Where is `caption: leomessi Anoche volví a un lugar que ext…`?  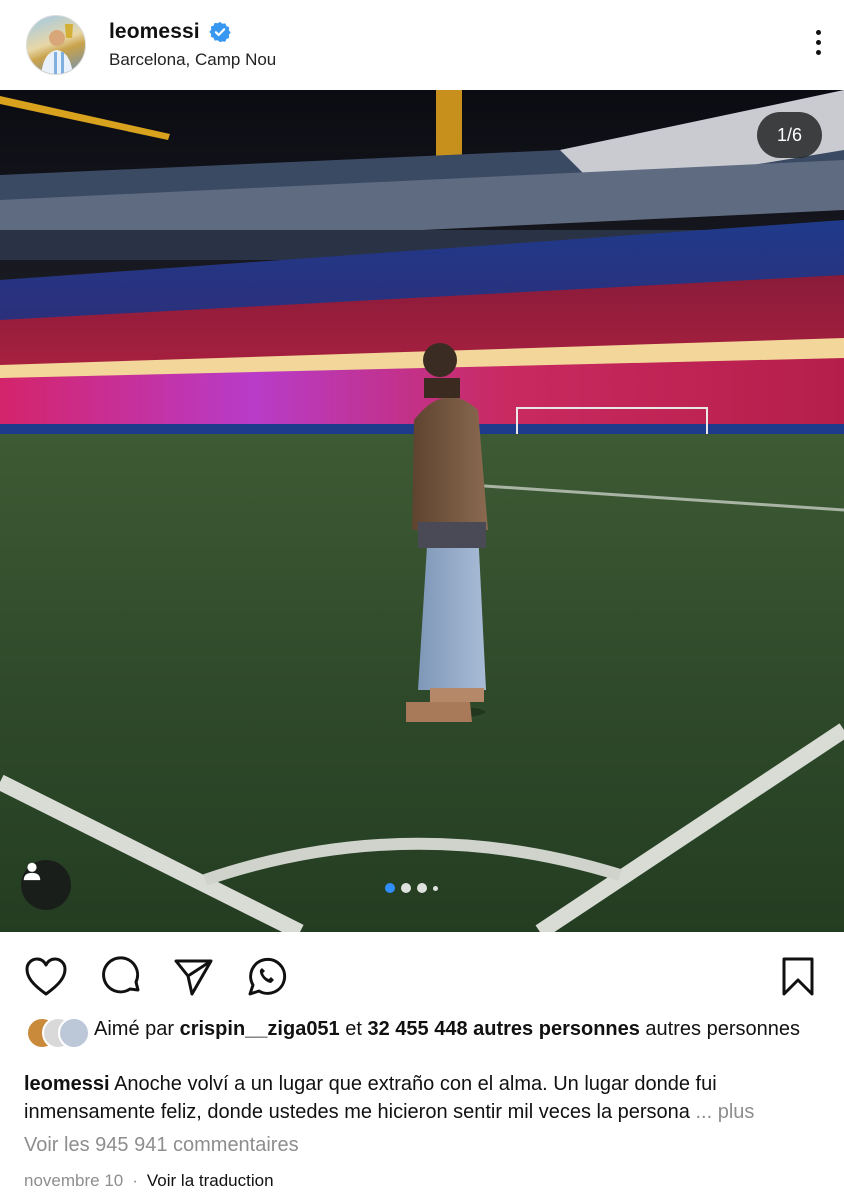
caption: leomessi Anoche volví a un lugar que ext… is located at coordinates (424, 1098).